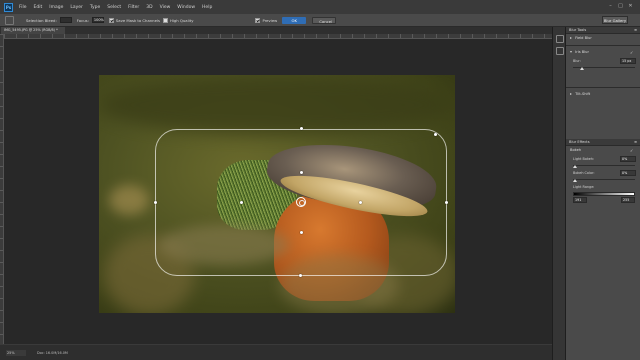 The height and width of the screenshot is (360, 640). Describe the element at coordinates (23, 7) in the screenshot. I see `menu-file: File` at that location.